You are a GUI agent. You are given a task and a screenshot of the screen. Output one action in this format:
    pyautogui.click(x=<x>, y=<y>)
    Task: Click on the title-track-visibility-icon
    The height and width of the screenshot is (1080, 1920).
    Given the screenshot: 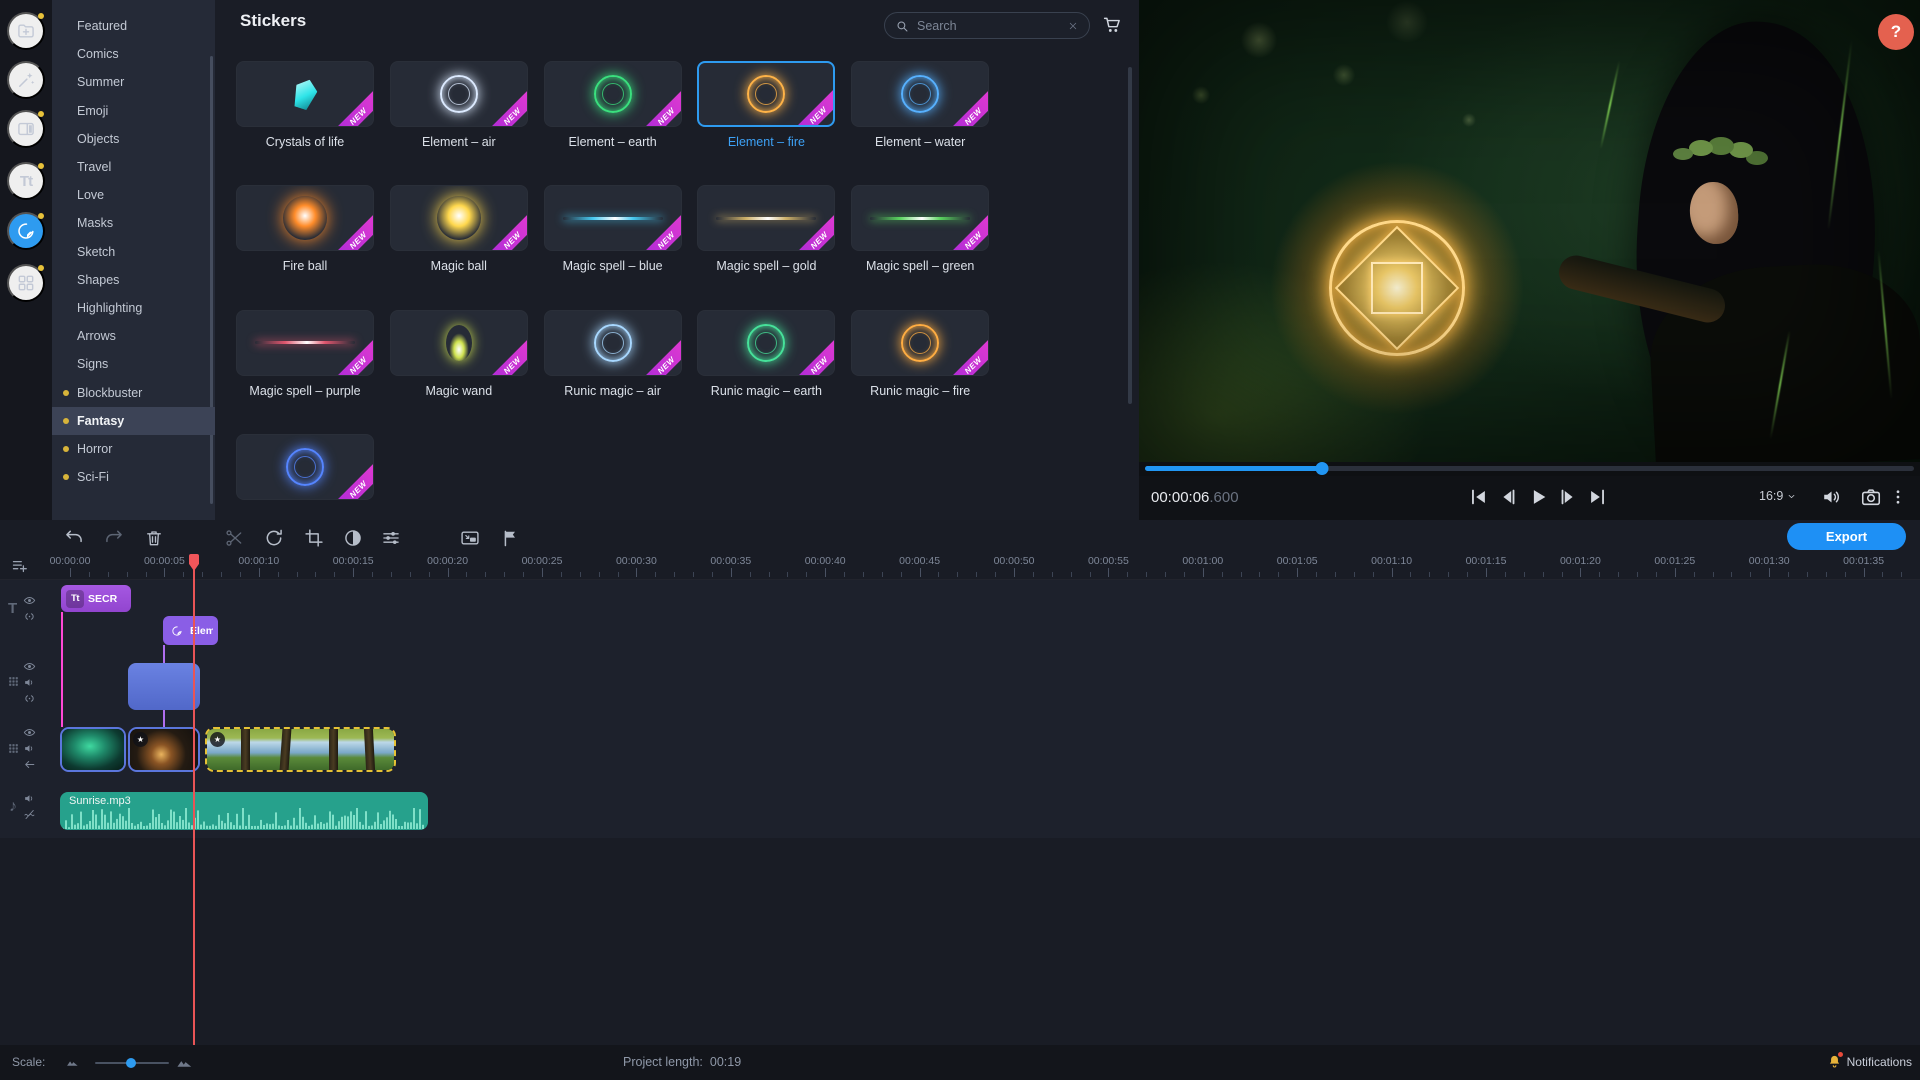 What is the action you would take?
    pyautogui.click(x=29, y=600)
    